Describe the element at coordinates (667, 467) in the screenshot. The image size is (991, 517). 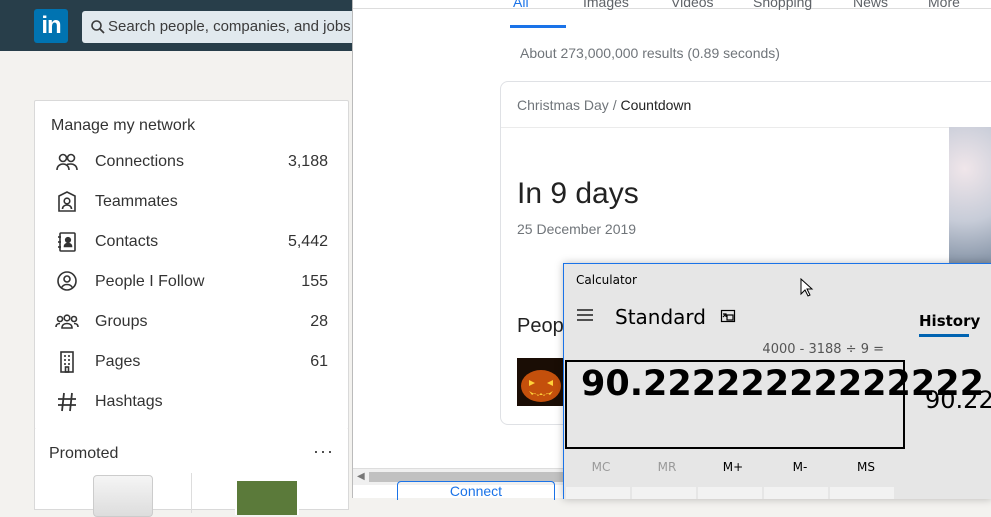
I see `memory-recall-button: MR` at that location.